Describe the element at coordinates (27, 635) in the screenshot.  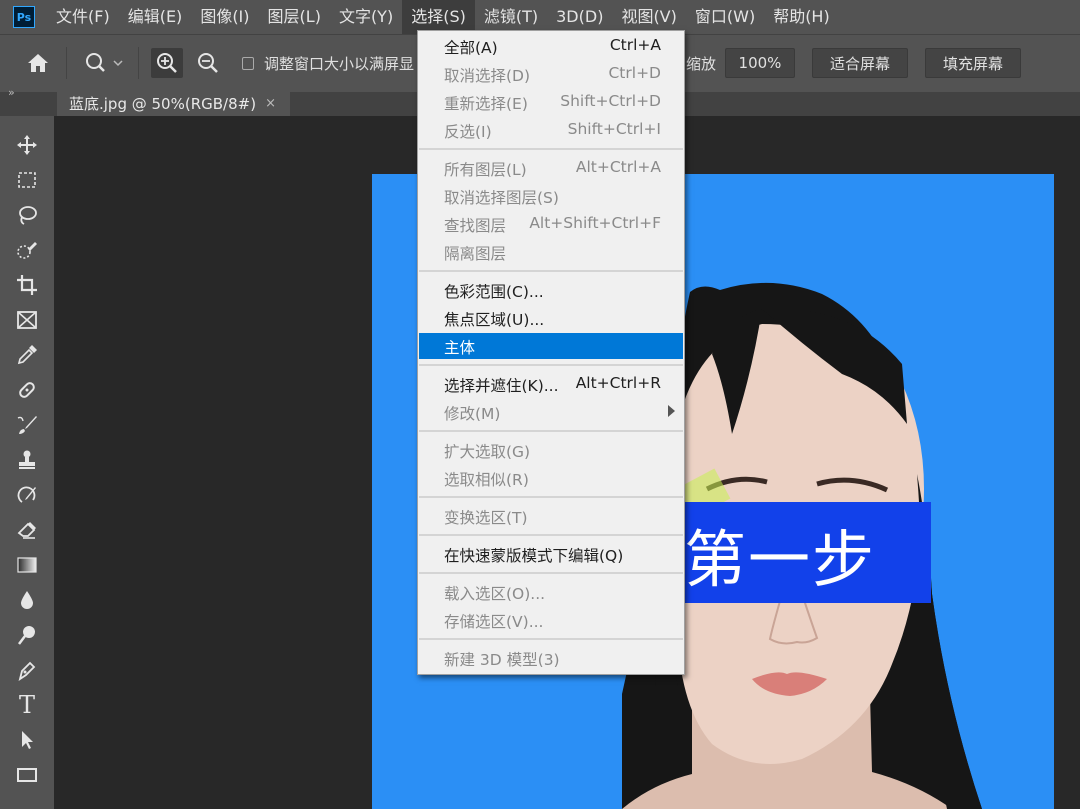
I see `dodge-tool-icon` at that location.